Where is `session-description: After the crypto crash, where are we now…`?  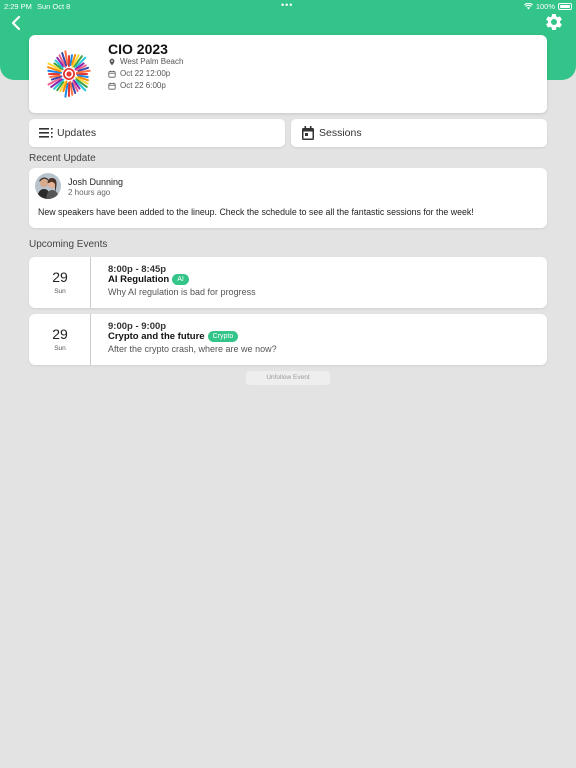 session-description: After the crypto crash, where are we now… is located at coordinates (192, 349).